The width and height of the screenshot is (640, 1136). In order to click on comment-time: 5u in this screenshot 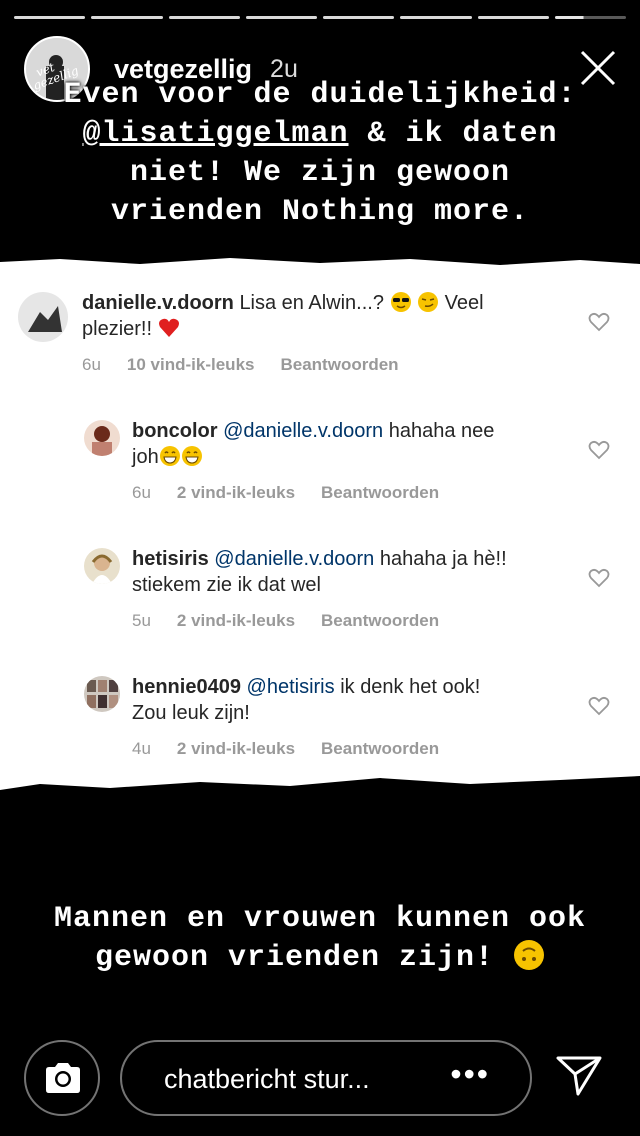, I will do `click(141, 620)`.